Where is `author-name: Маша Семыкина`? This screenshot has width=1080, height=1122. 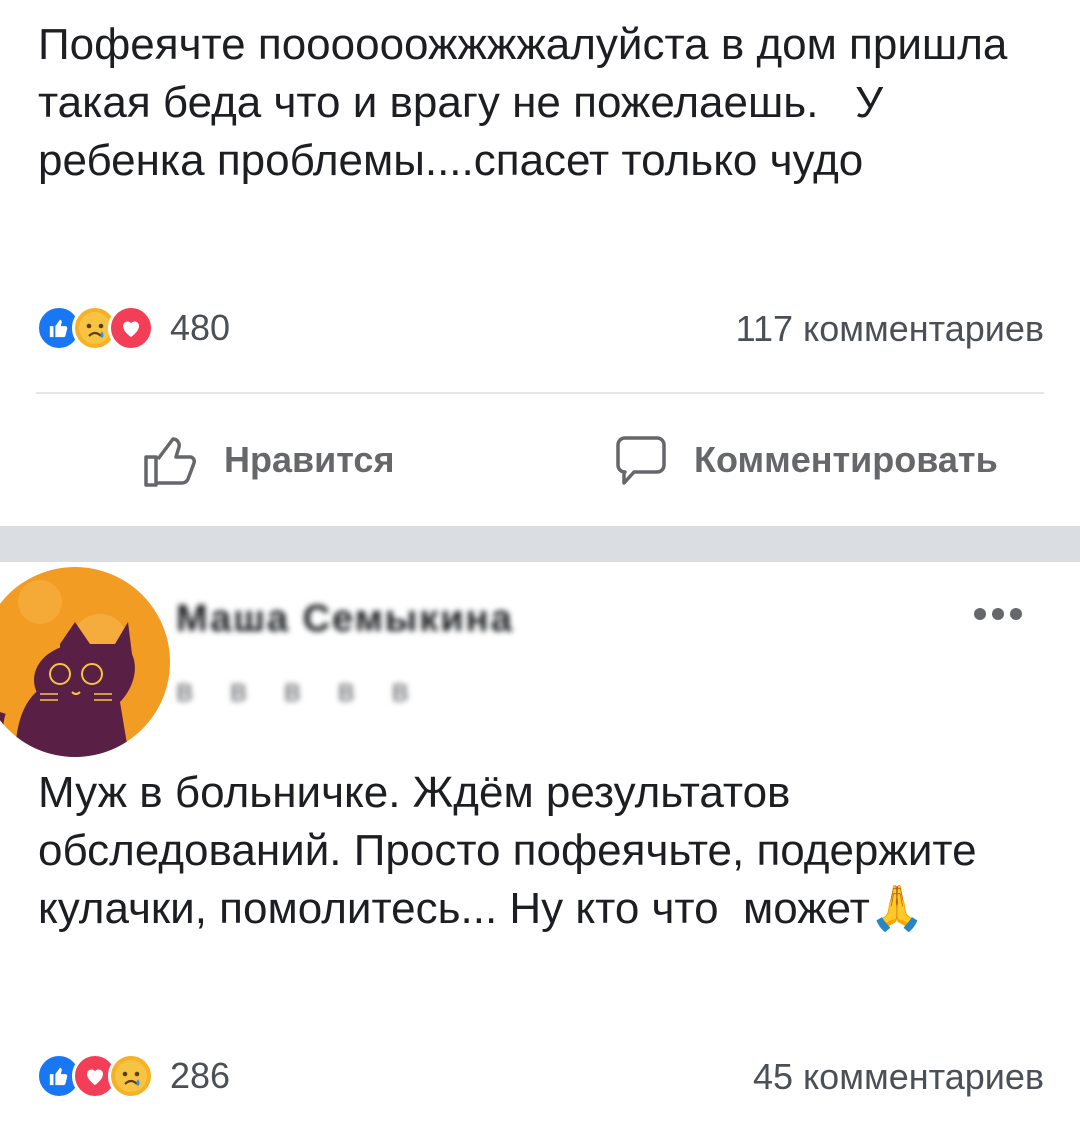 author-name: Маша Семыкина is located at coordinates (345, 619).